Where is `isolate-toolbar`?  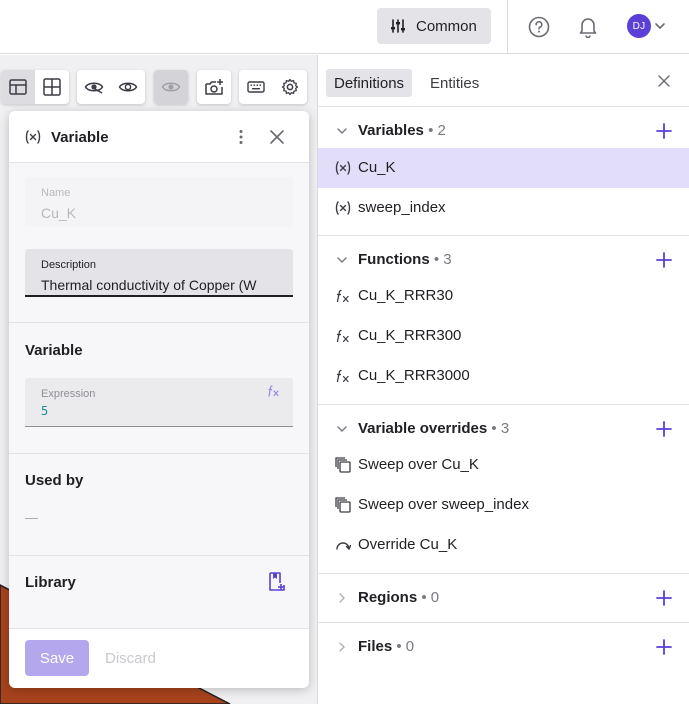 isolate-toolbar is located at coordinates (171, 87).